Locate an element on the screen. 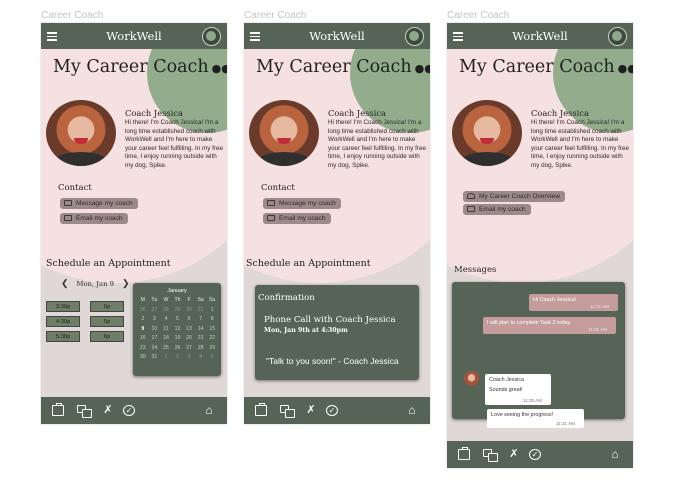  contact-title: Contact is located at coordinates (75, 188).